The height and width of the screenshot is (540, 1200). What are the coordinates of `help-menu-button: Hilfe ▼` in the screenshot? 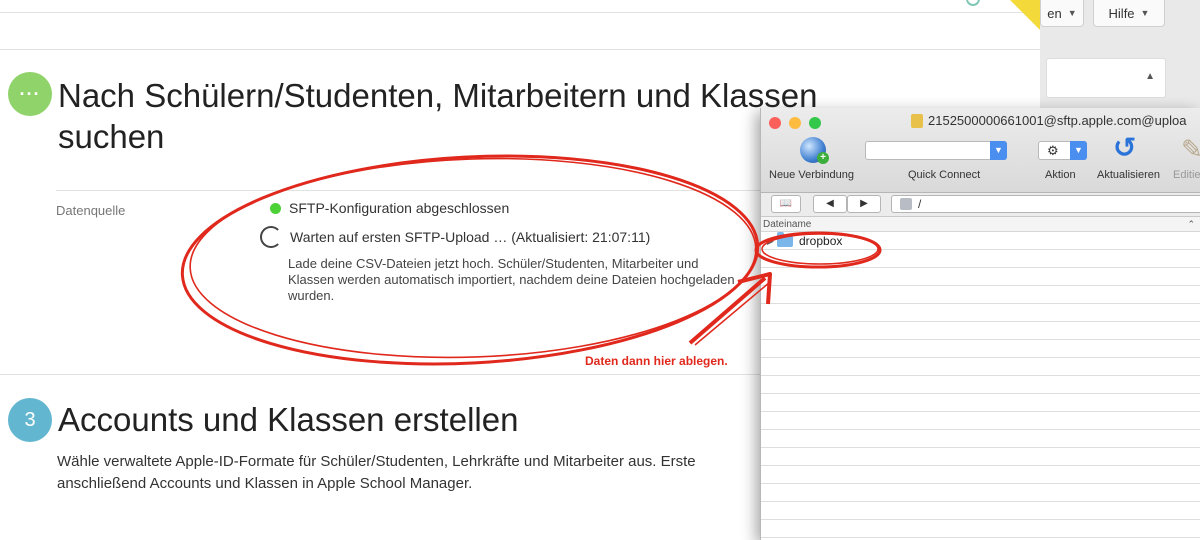 It's located at (1129, 13).